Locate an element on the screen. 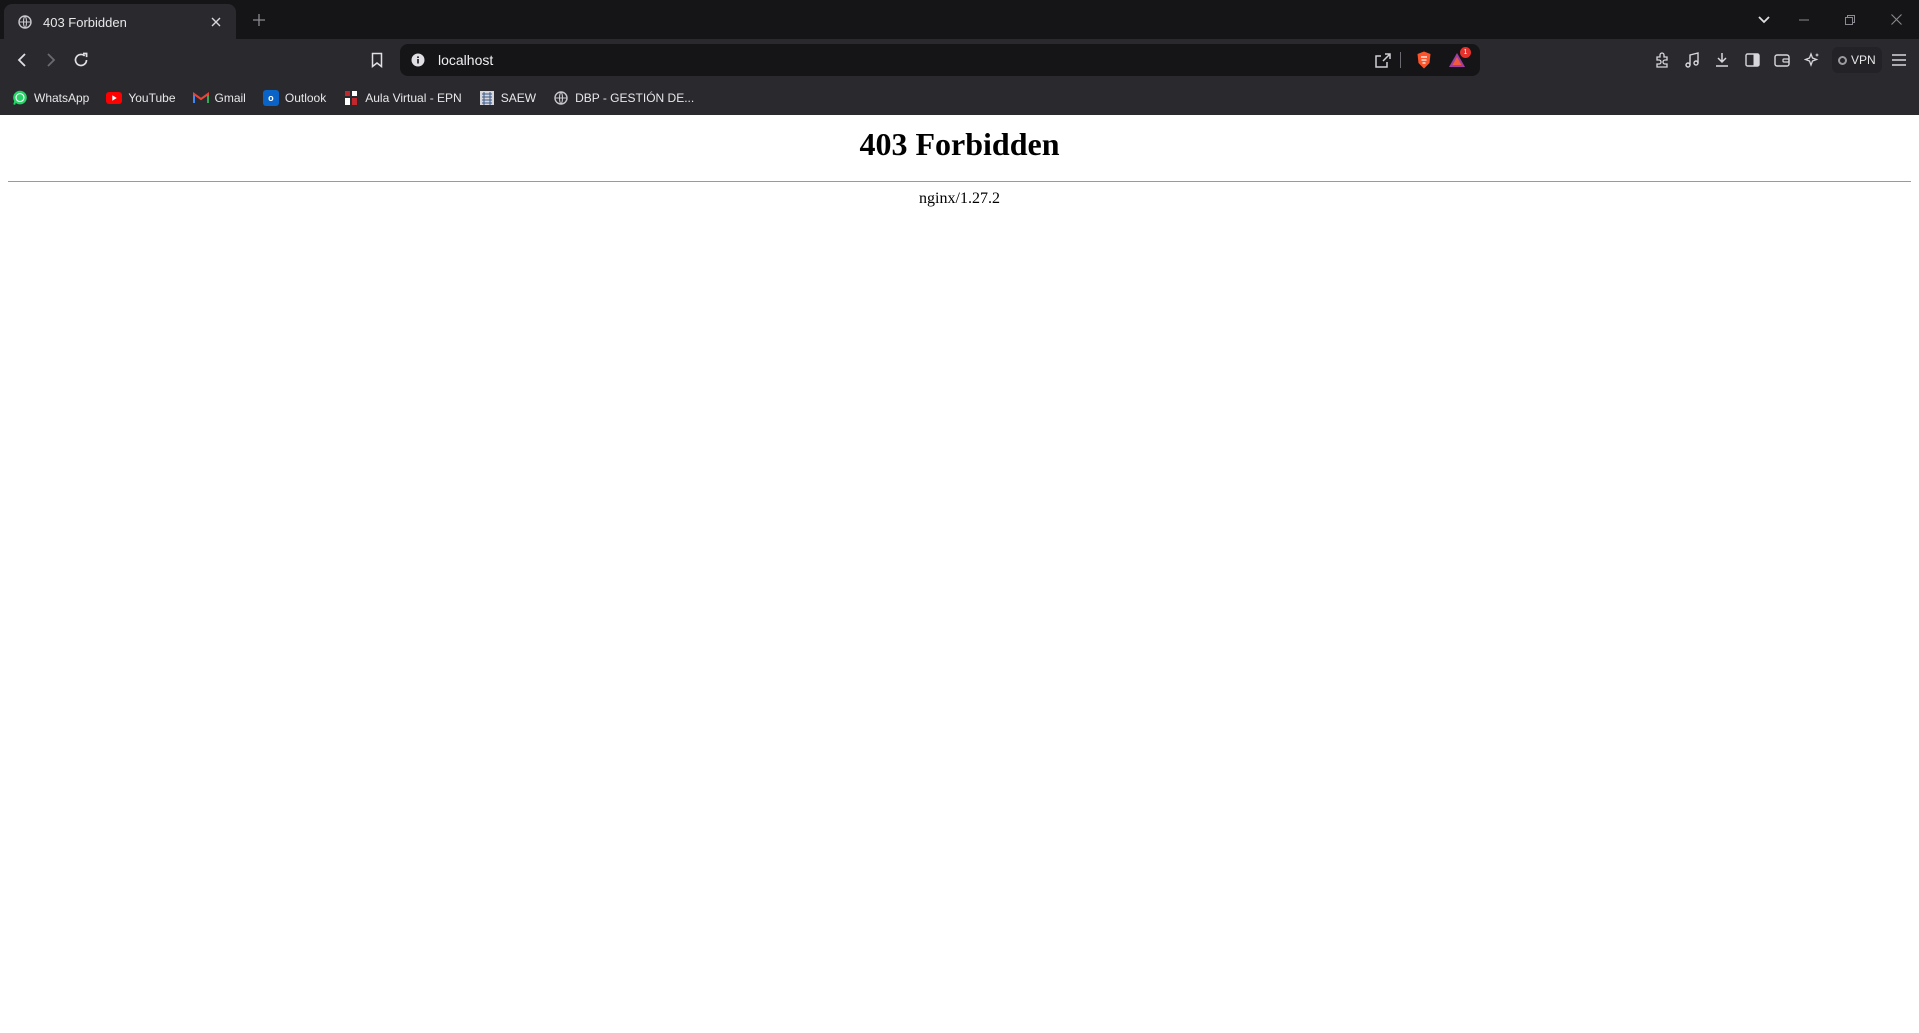  active-tab: 403 Forbidden is located at coordinates (120, 22).